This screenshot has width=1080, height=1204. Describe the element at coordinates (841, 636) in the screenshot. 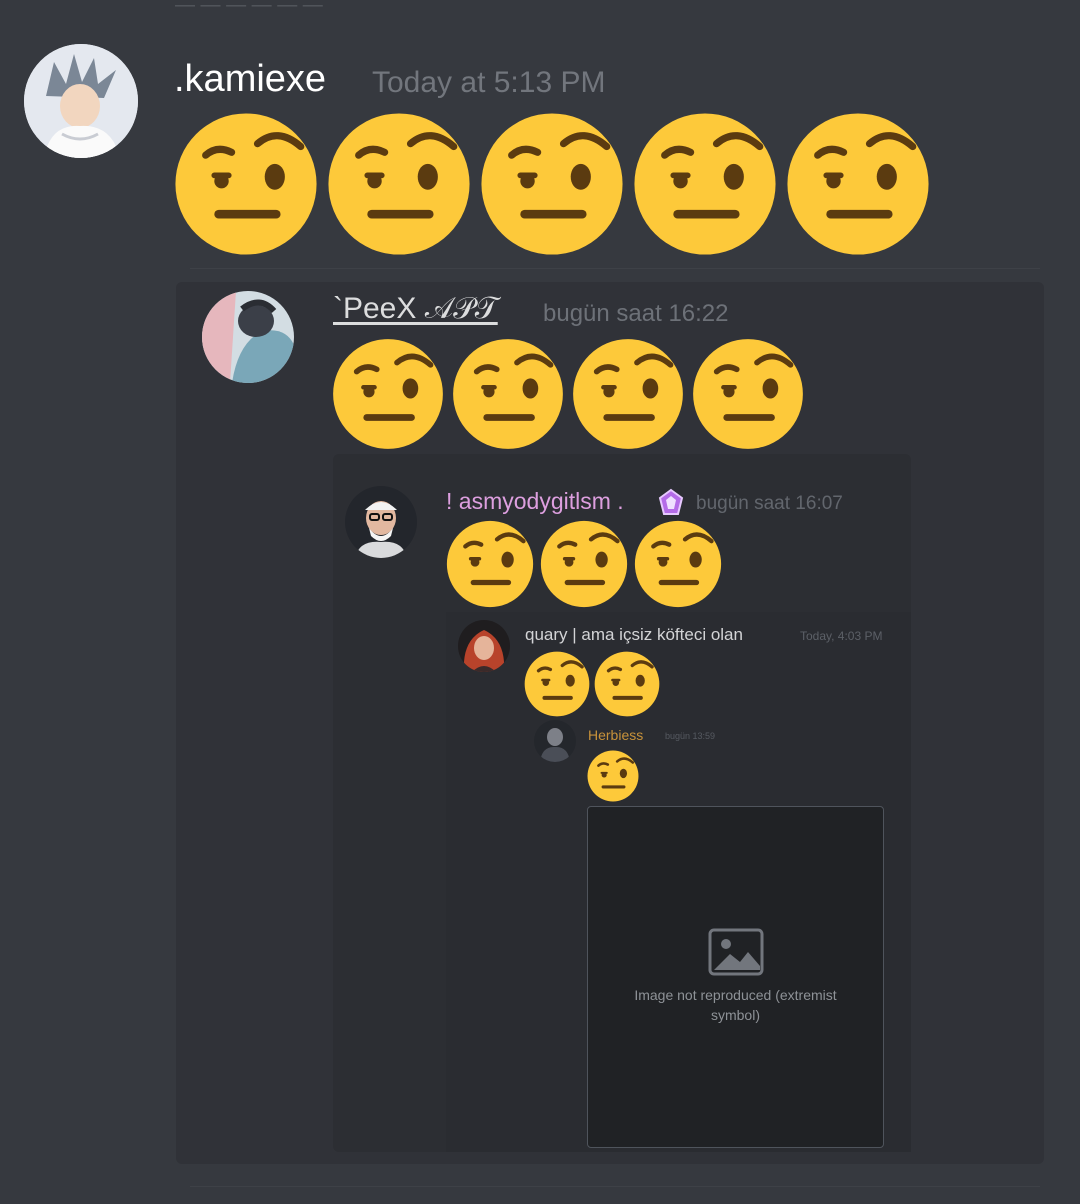

I see `message-timestamp: Today, 4:03 PM` at that location.